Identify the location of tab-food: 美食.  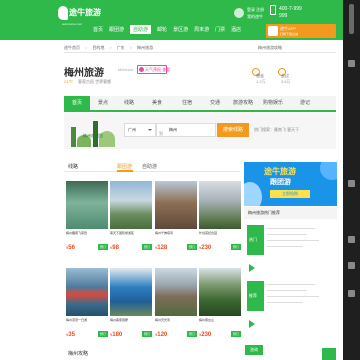
(157, 103).